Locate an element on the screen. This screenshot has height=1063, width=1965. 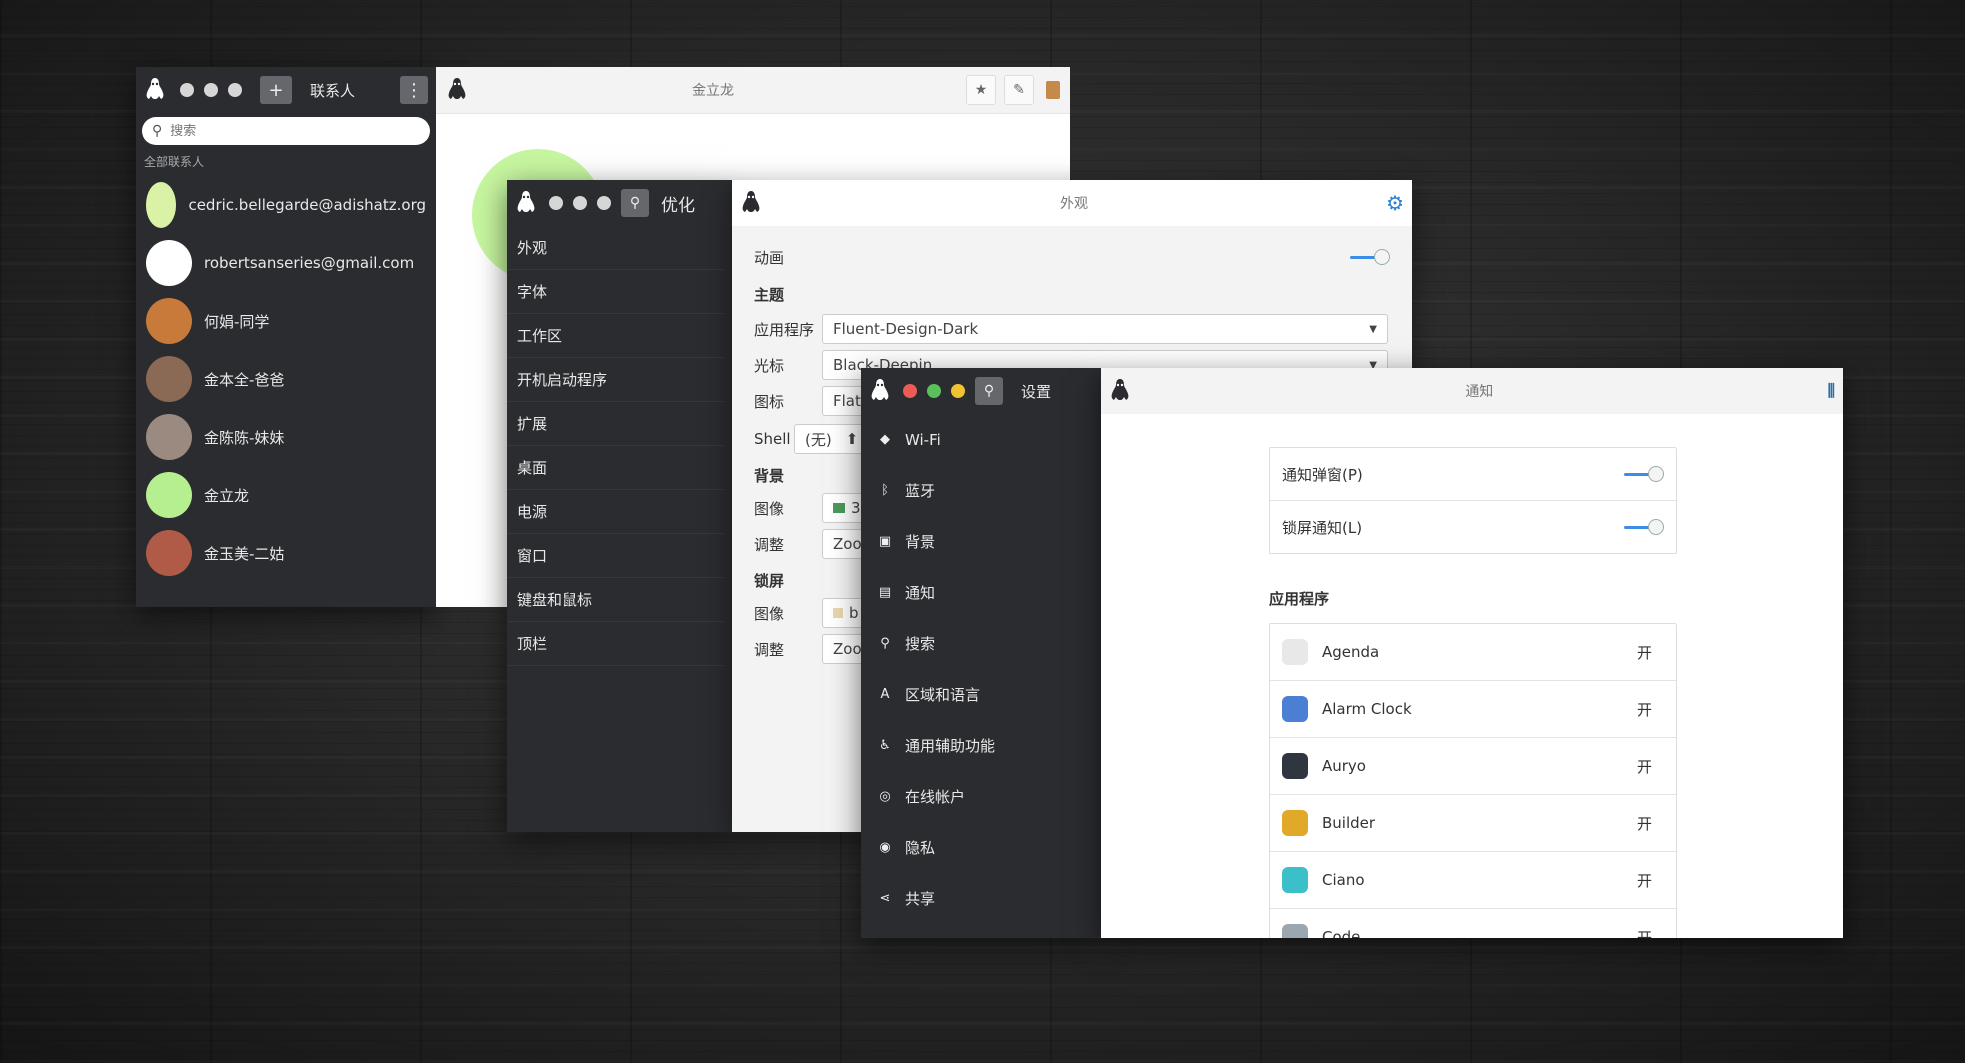
contact-list-item: 何娟-同学 is located at coordinates (286, 321).